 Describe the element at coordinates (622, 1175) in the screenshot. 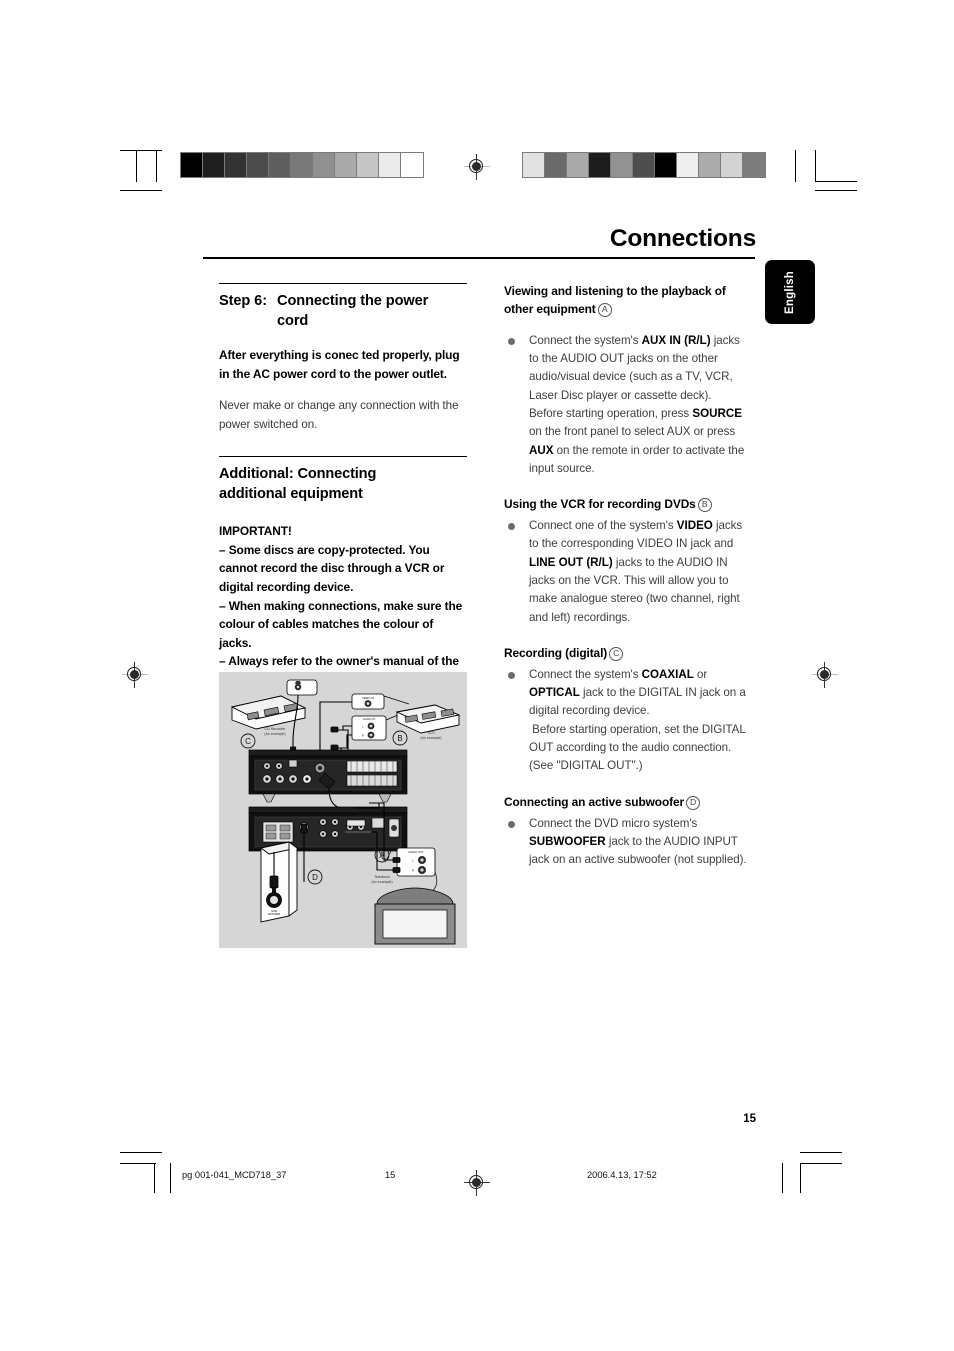

I see `footer-timestamp: 2006.4.13, 17:52` at that location.